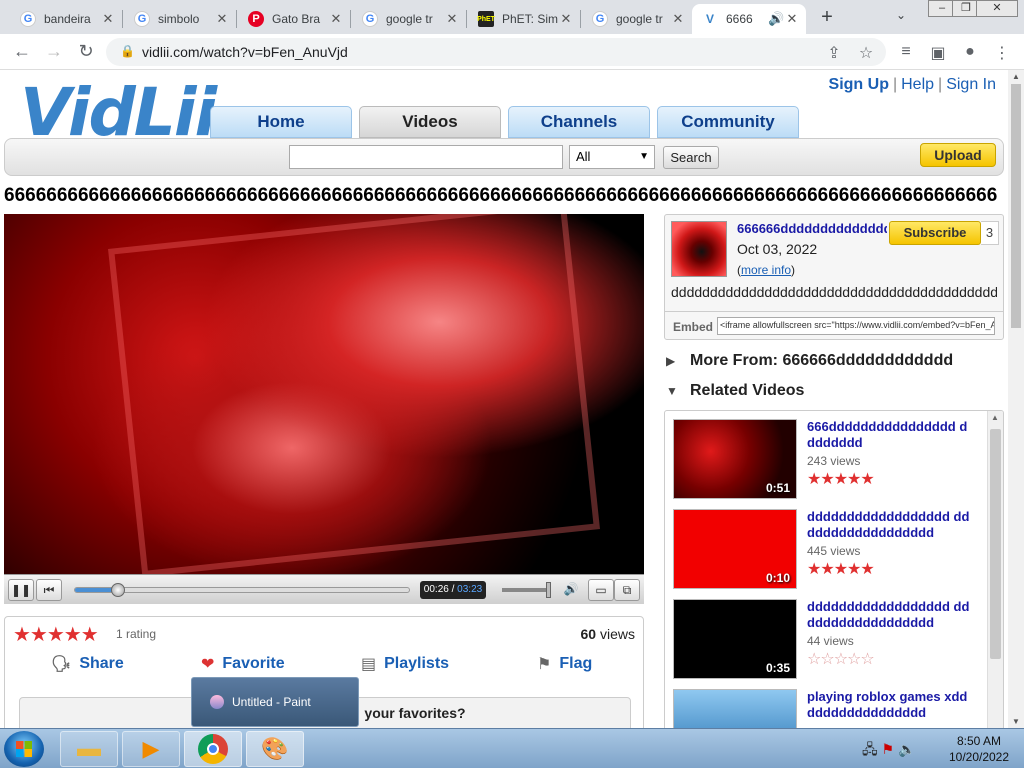 This screenshot has height=768, width=1024. I want to click on forward-icon: →, so click(54, 51).